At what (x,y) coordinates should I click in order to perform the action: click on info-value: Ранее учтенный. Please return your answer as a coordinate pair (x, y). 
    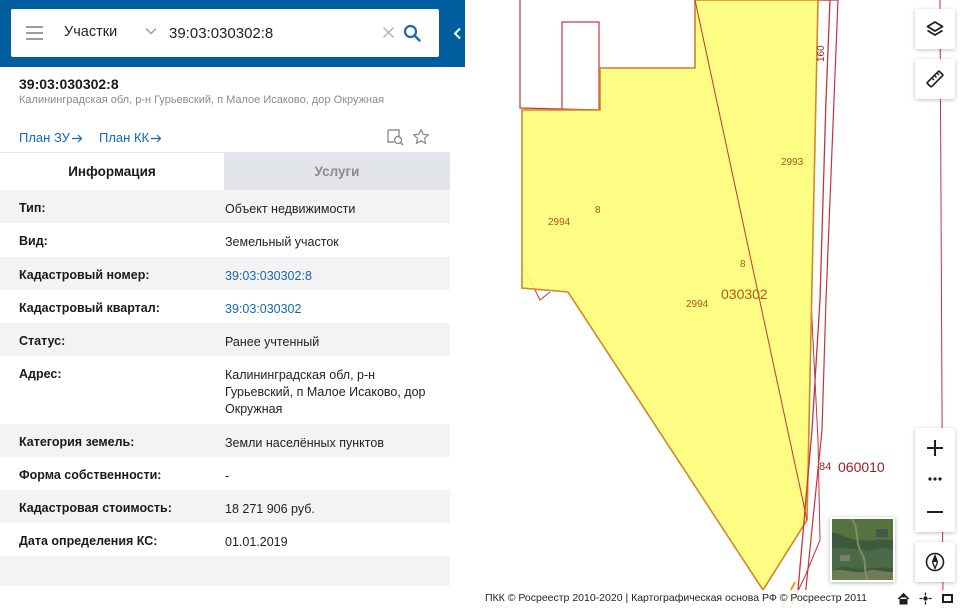
    Looking at the image, I should click on (272, 342).